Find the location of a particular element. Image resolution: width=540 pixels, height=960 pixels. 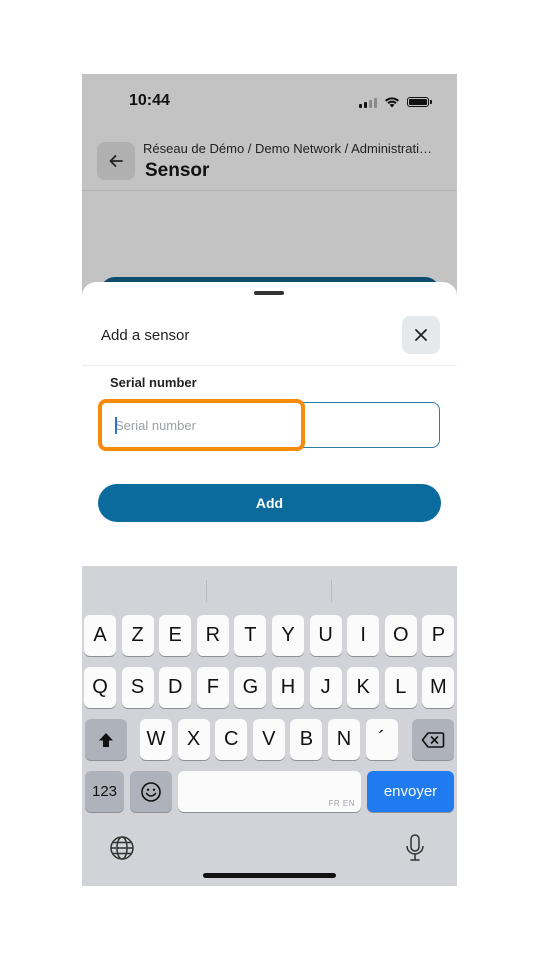

key: L is located at coordinates (400, 687).